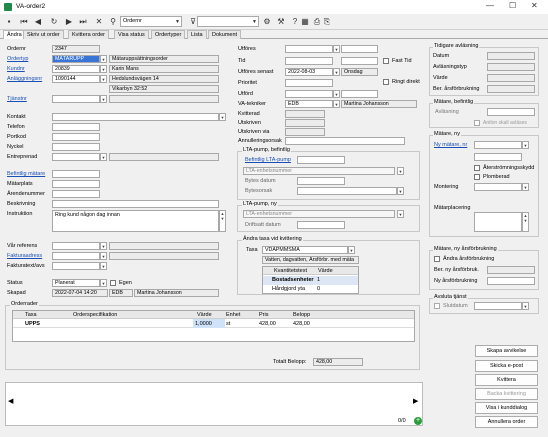 This screenshot has width=548, height=437. Describe the element at coordinates (76, 127) in the screenshot. I see `telefon-field` at that location.